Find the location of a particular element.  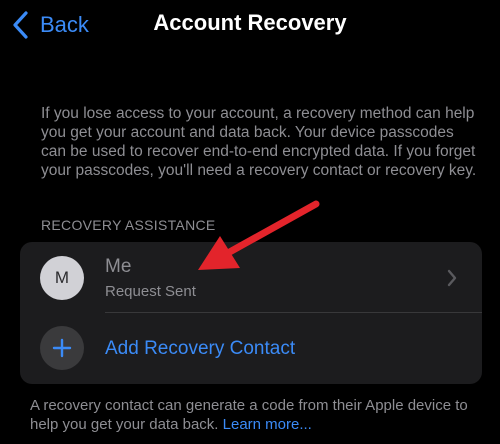

contact-status: Request Sent is located at coordinates (150, 291).